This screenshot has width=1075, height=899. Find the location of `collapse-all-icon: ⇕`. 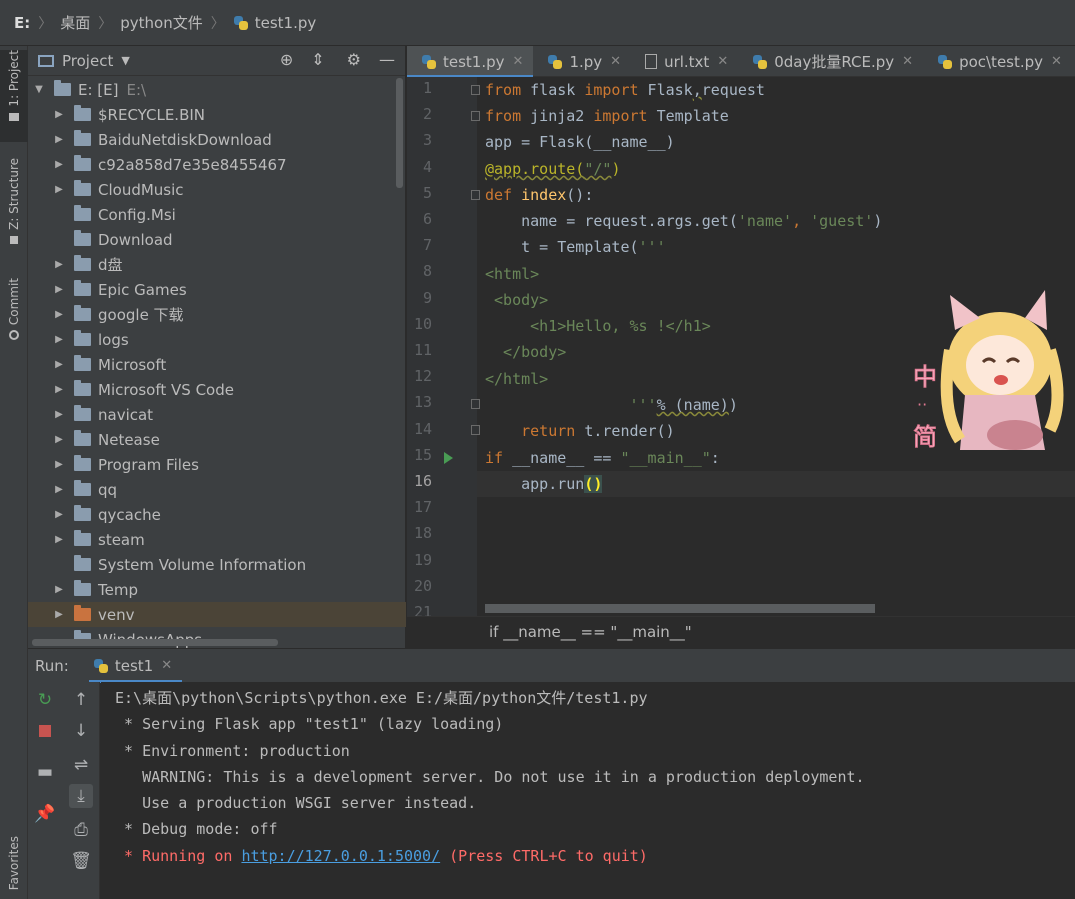

collapse-all-icon: ⇕ is located at coordinates (317, 59).